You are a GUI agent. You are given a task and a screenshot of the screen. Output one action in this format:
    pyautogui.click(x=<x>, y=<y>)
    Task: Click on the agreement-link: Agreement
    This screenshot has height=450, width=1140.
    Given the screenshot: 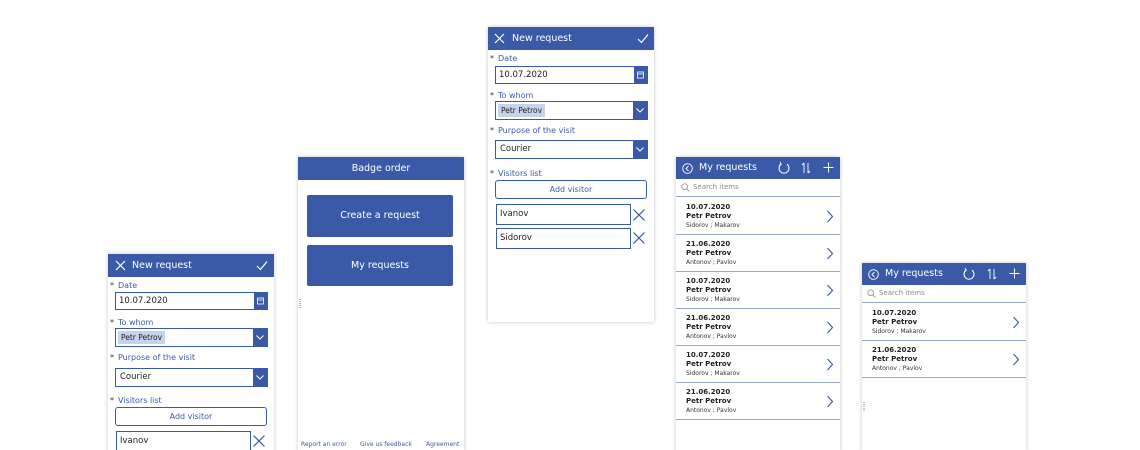 What is the action you would take?
    pyautogui.click(x=442, y=444)
    